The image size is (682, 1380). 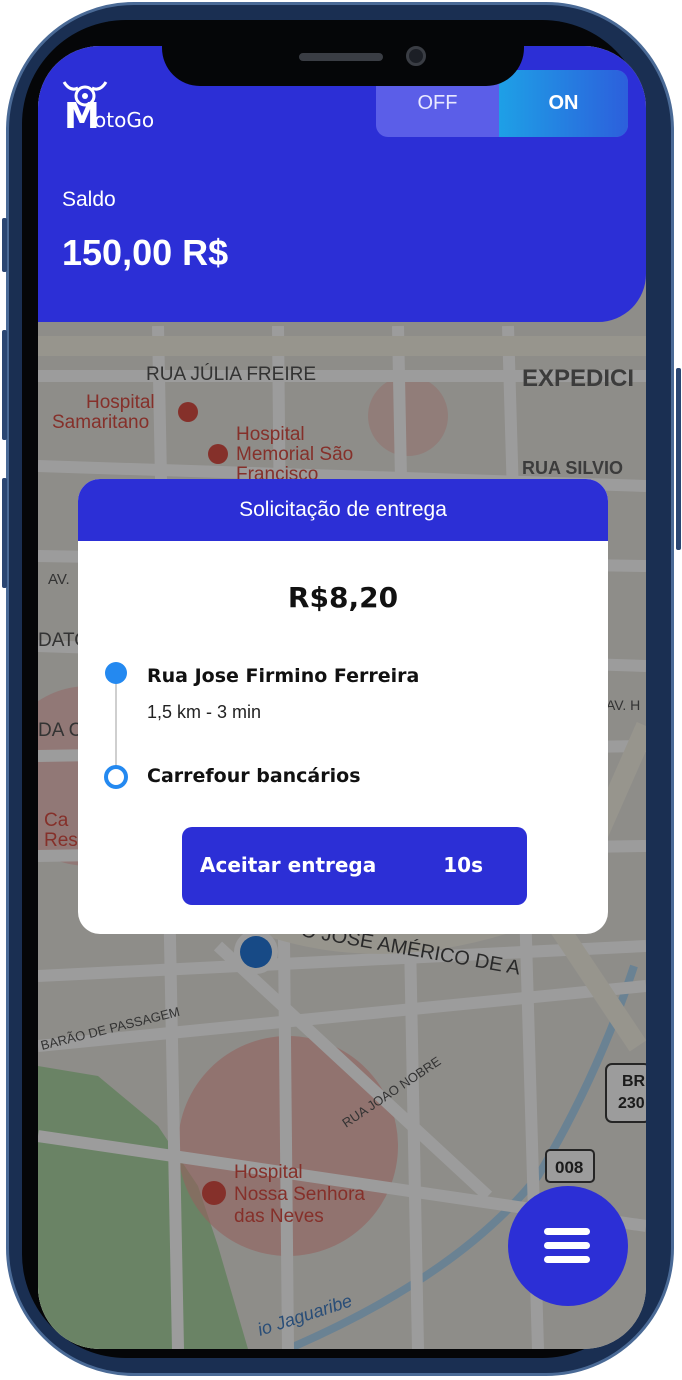 What do you see at coordinates (4, 385) in the screenshot?
I see `volume-up-button` at bounding box center [4, 385].